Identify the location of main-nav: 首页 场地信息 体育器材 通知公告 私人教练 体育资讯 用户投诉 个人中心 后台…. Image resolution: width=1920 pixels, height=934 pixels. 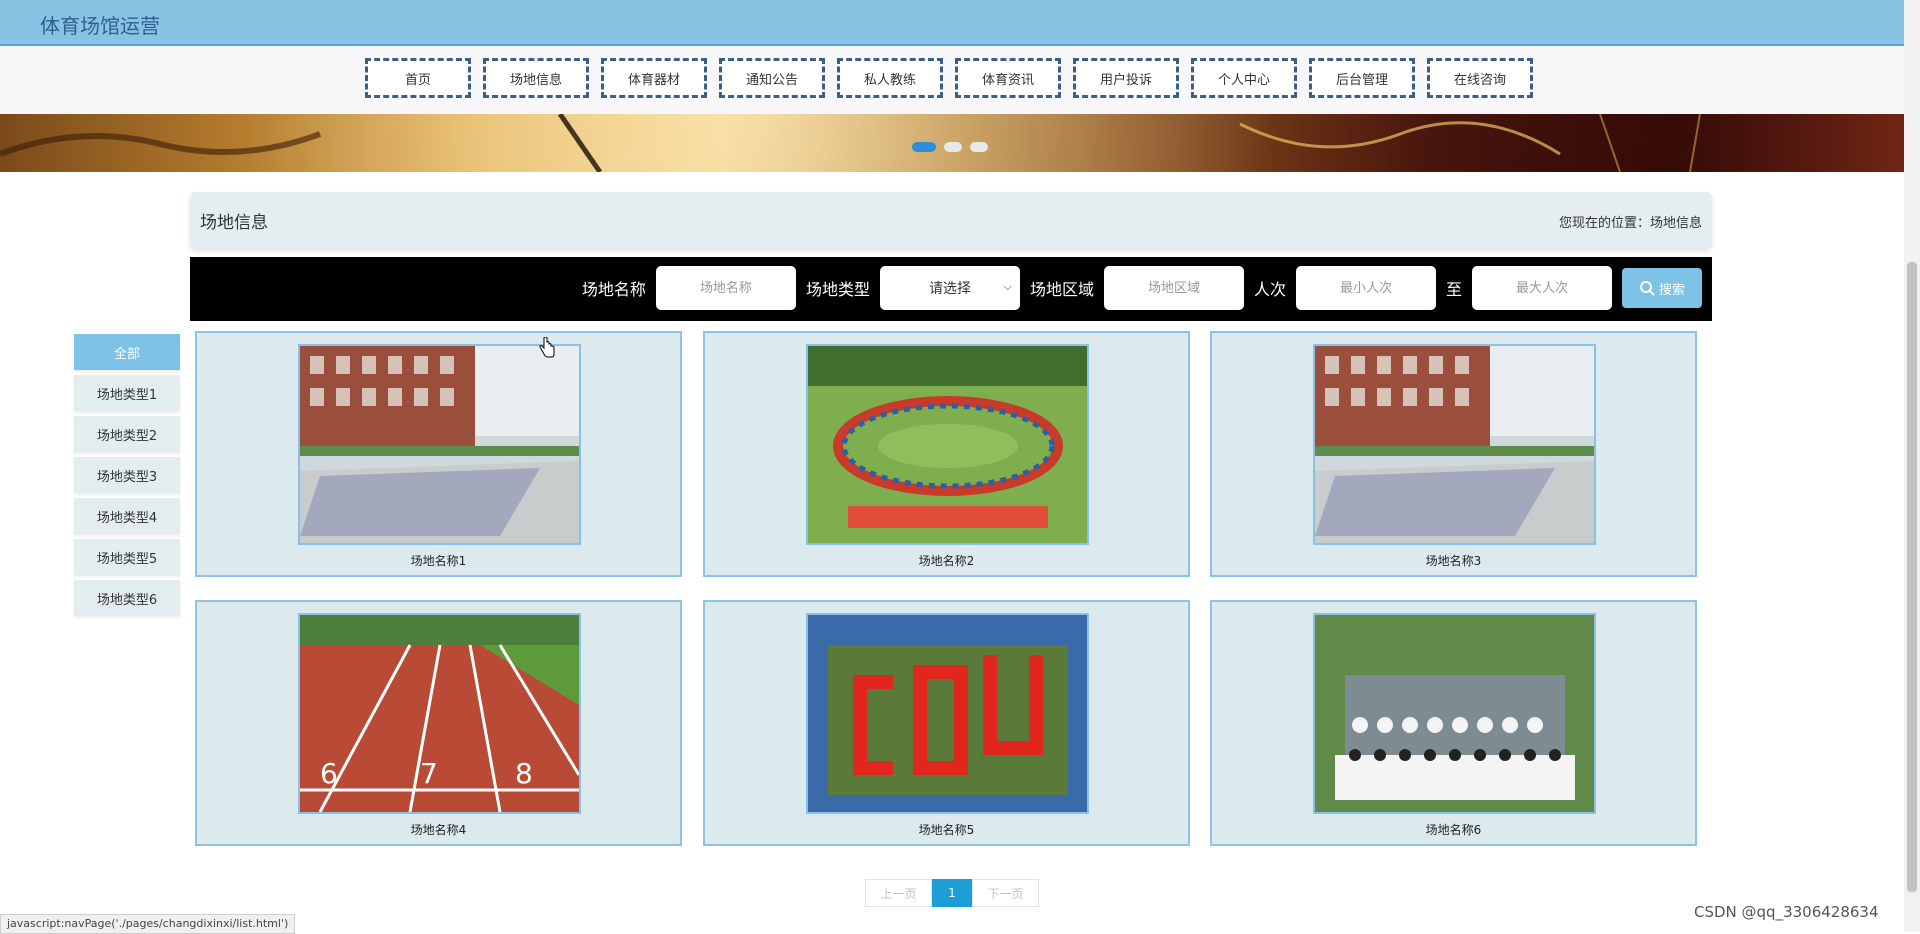
(952, 80).